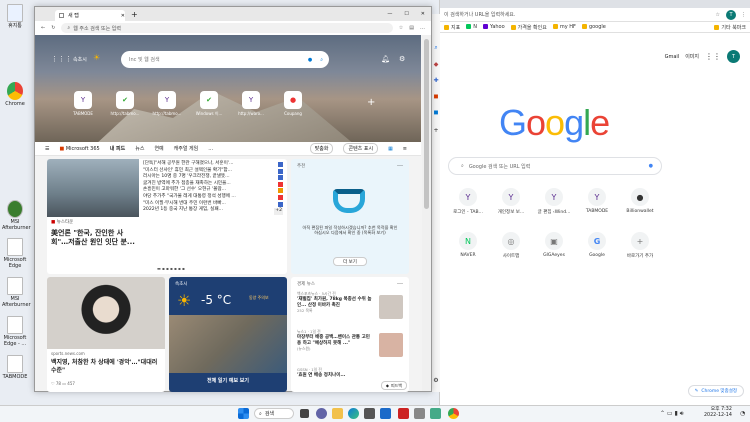 This screenshot has height=422, width=750. Describe the element at coordinates (435, 413) in the screenshot. I see `app-icon` at that location.